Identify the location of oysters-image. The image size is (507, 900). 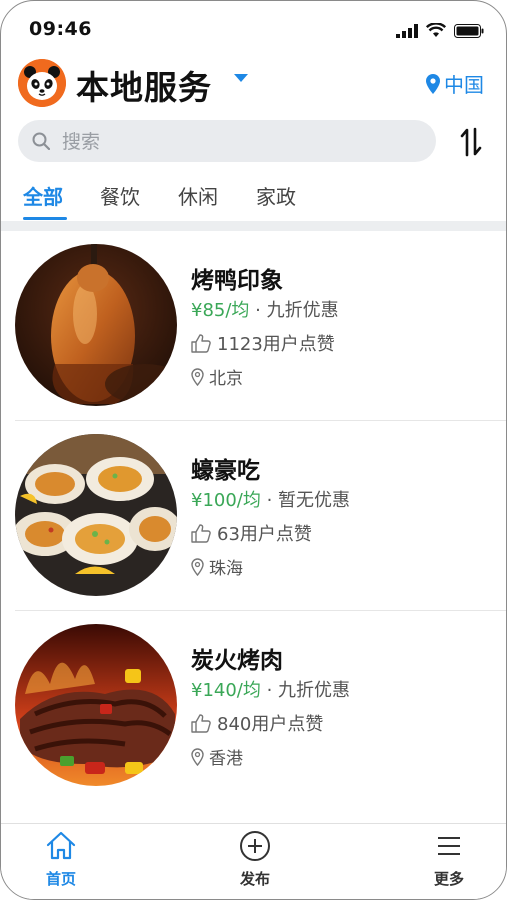
(96, 515).